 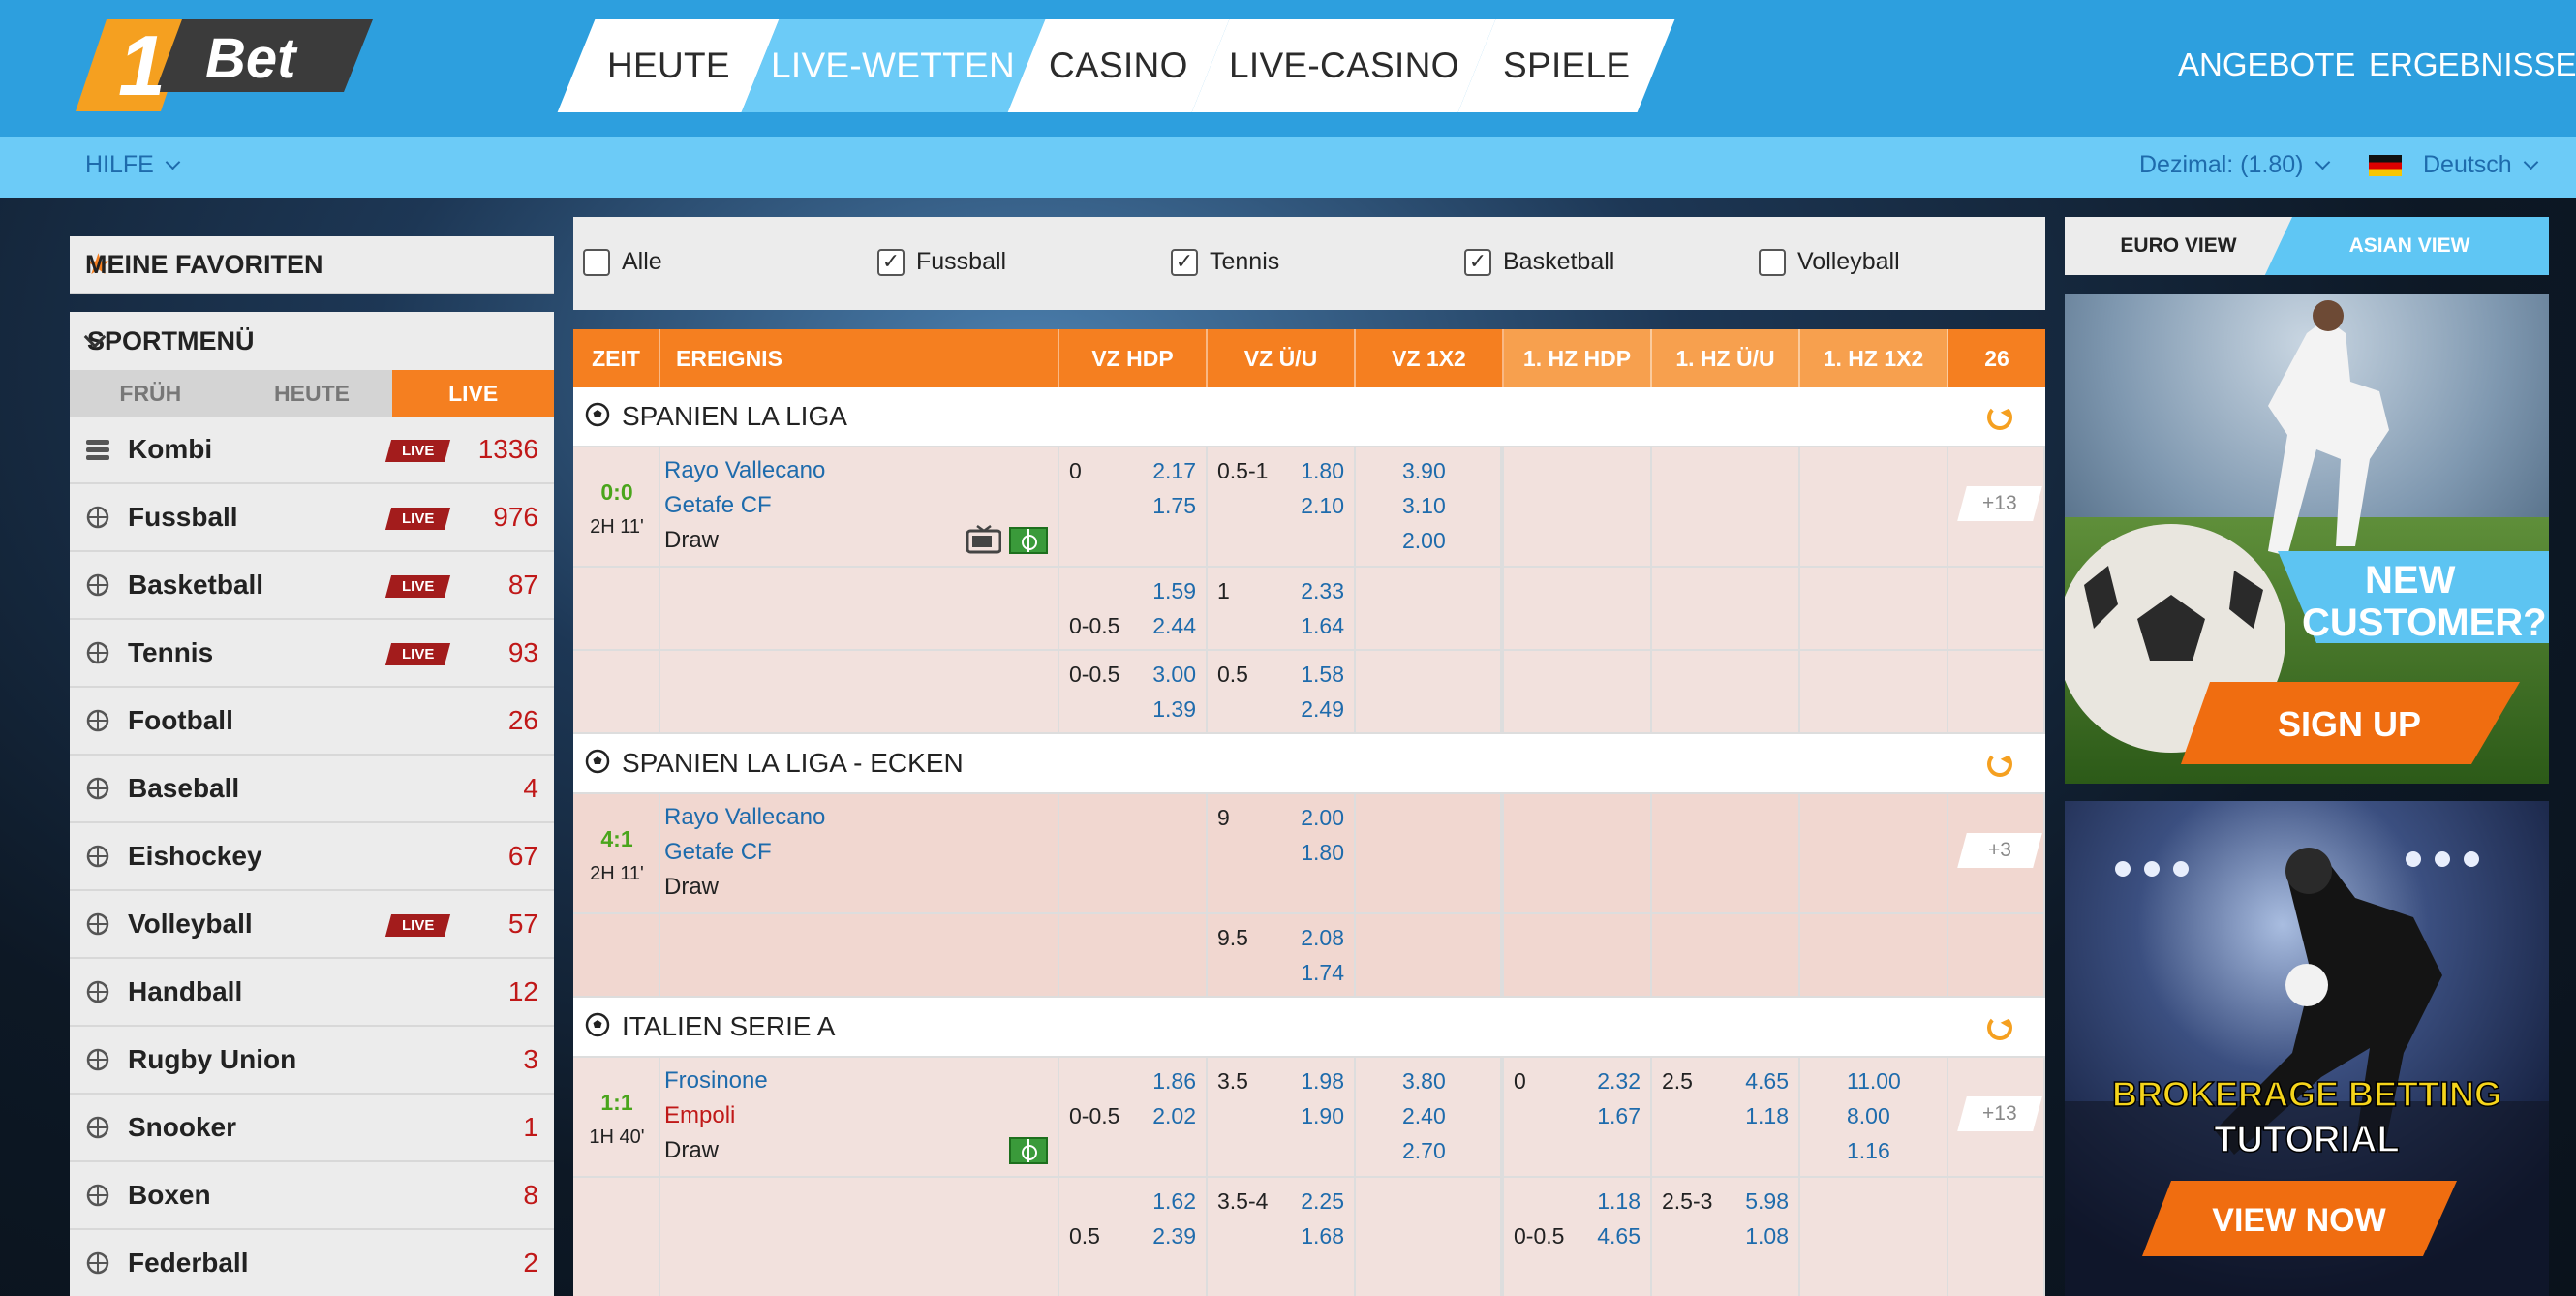 What do you see at coordinates (2234, 165) in the screenshot?
I see `odds-format-dropdown: Dezimal: (1.80)` at bounding box center [2234, 165].